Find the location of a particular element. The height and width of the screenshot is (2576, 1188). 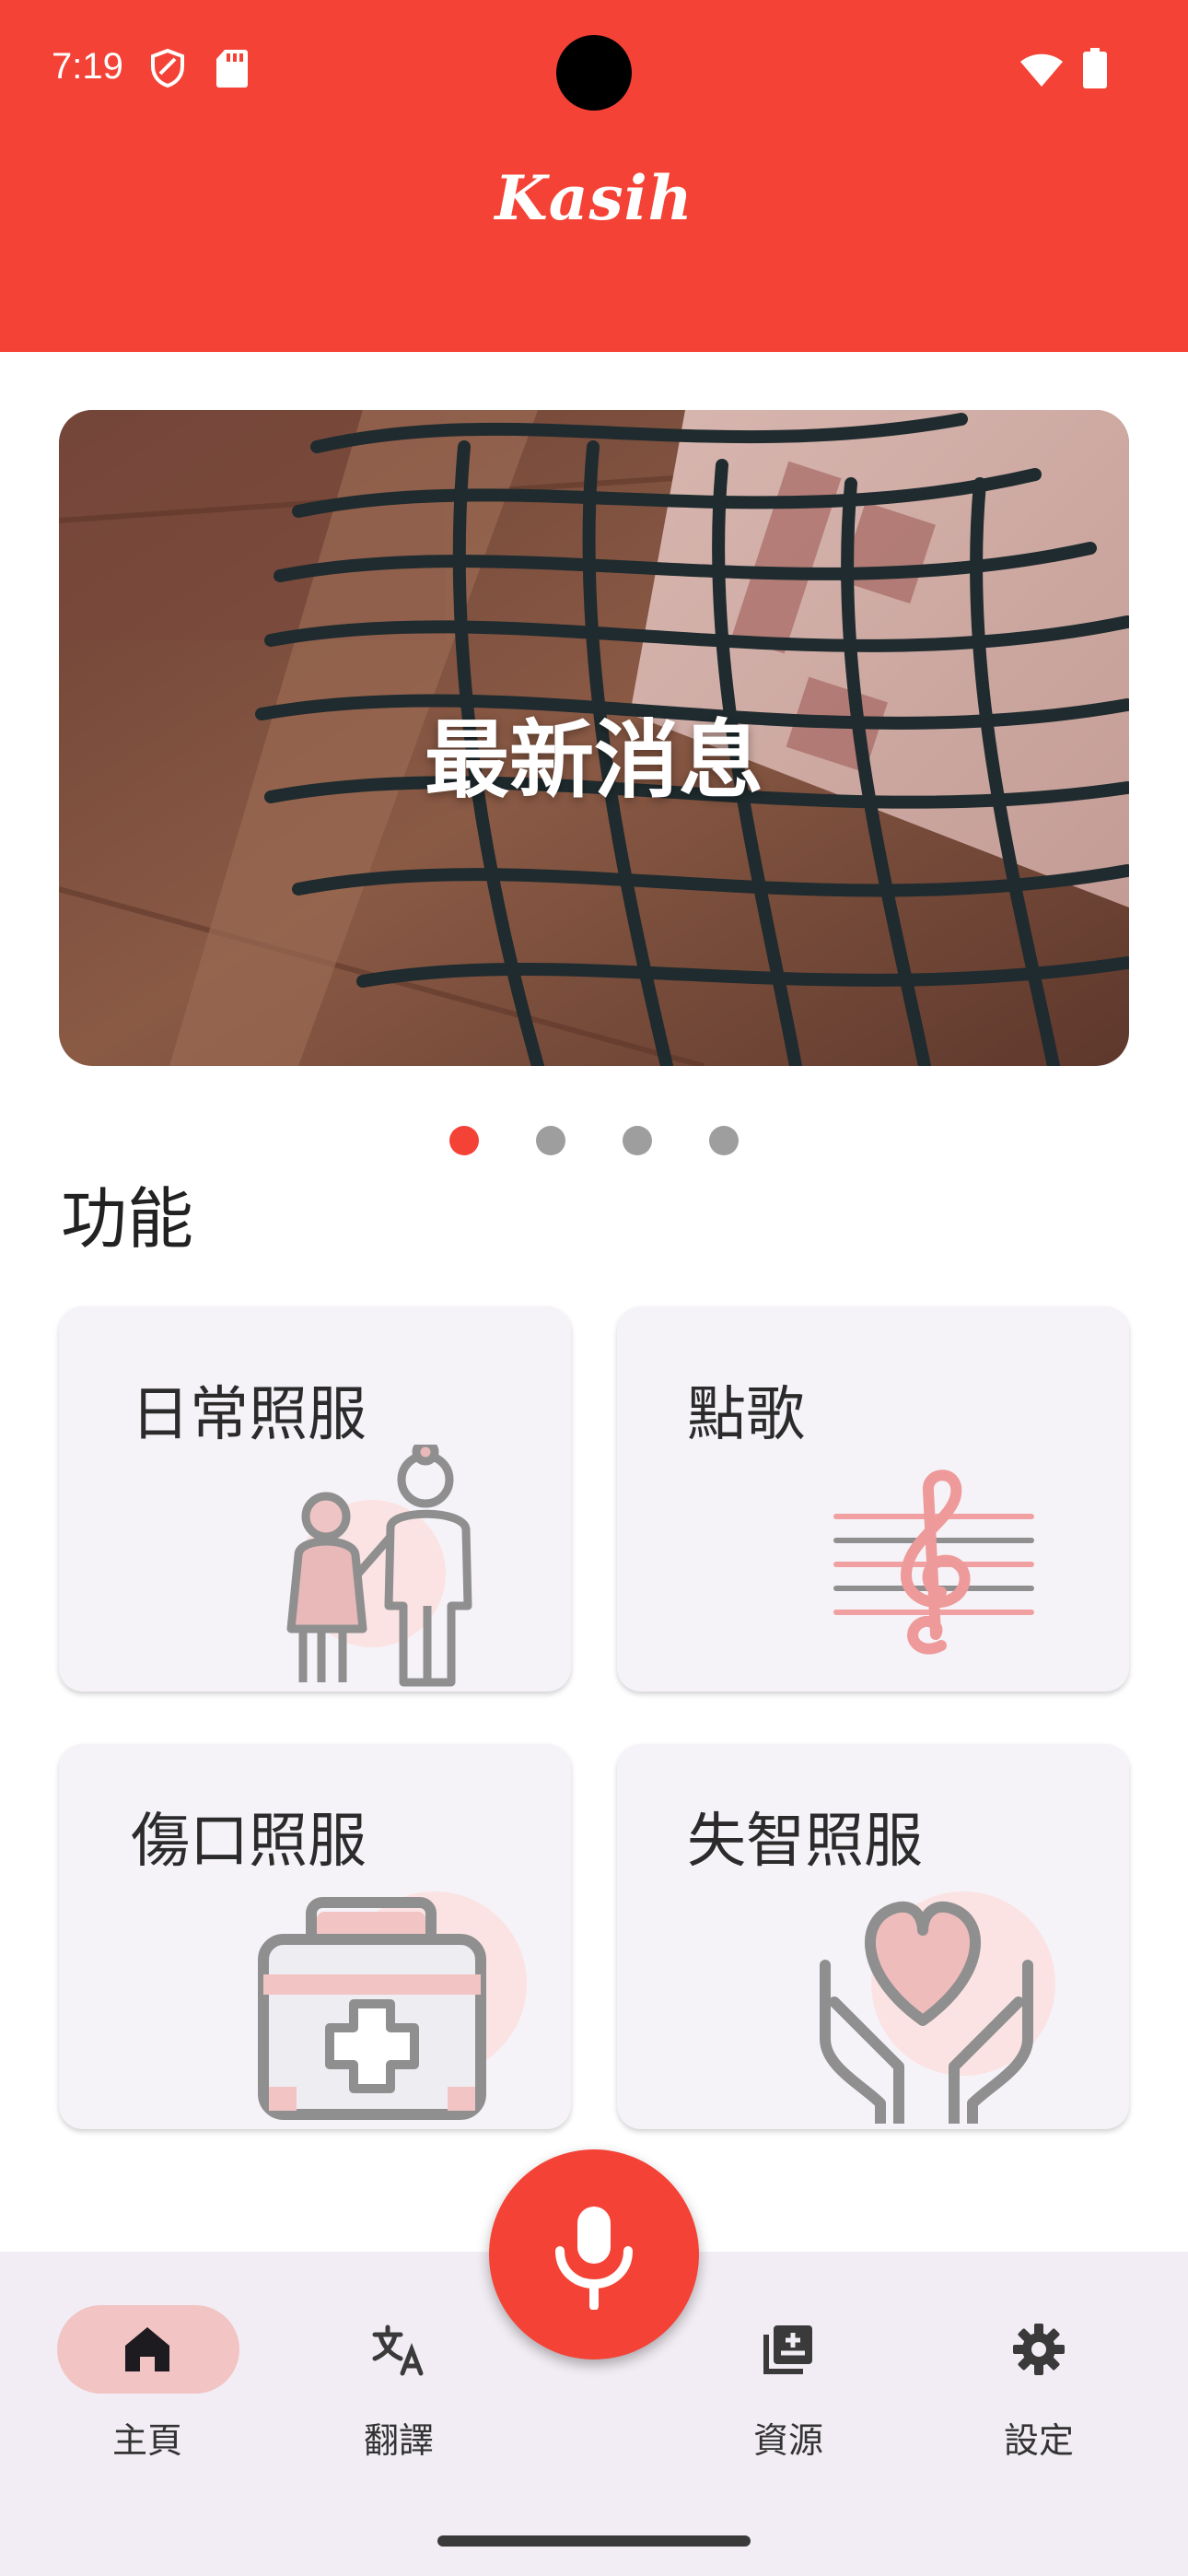

heart-hands-icon is located at coordinates (937, 2008).